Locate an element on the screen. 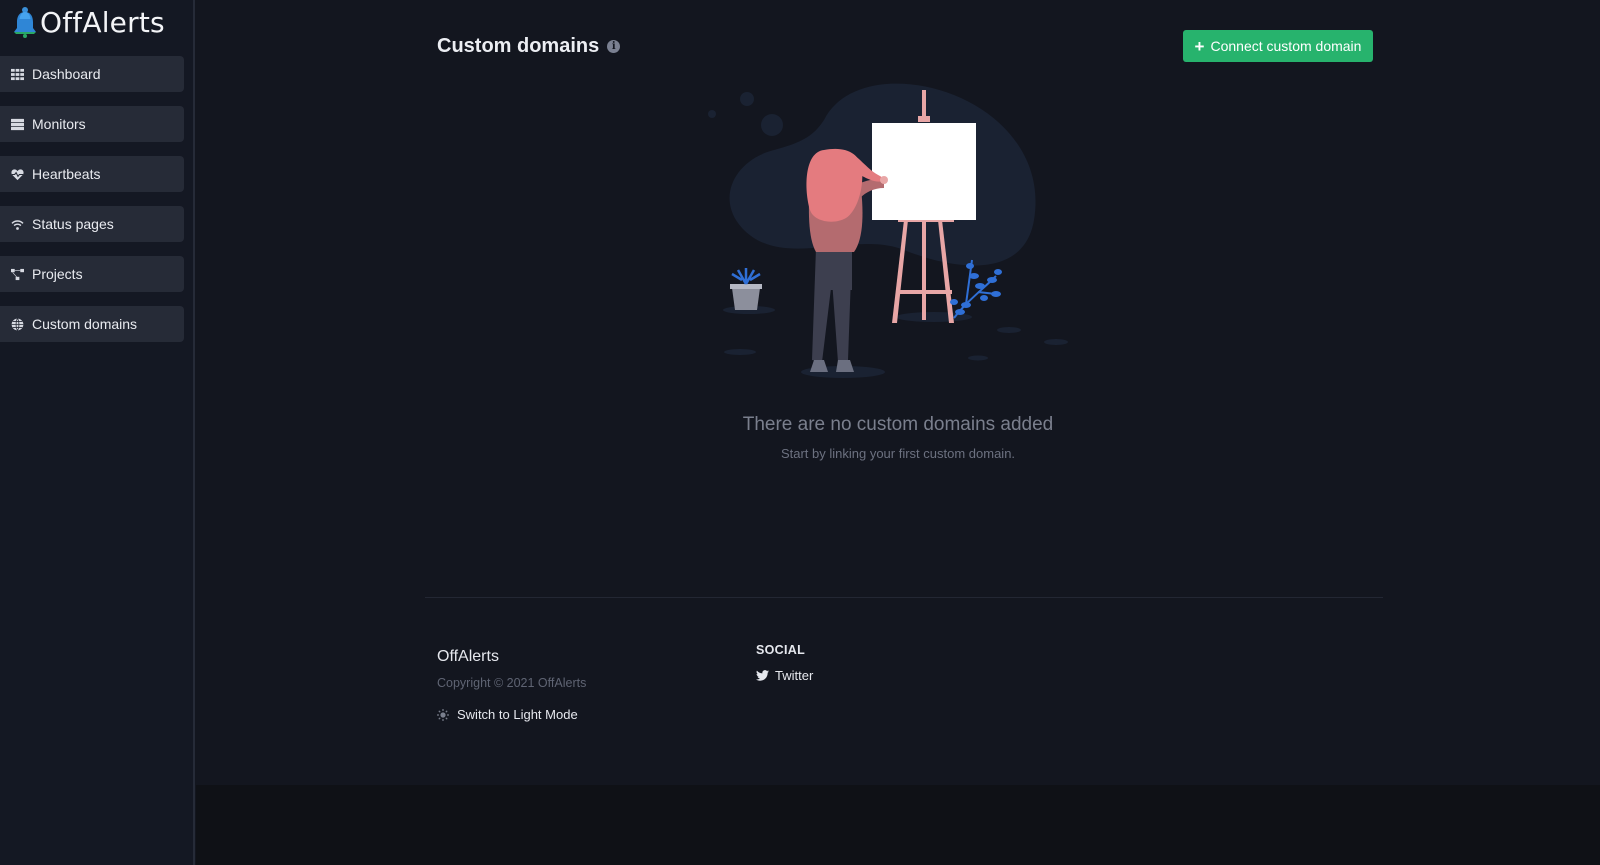  page-title: Custom domains i is located at coordinates (529, 46).